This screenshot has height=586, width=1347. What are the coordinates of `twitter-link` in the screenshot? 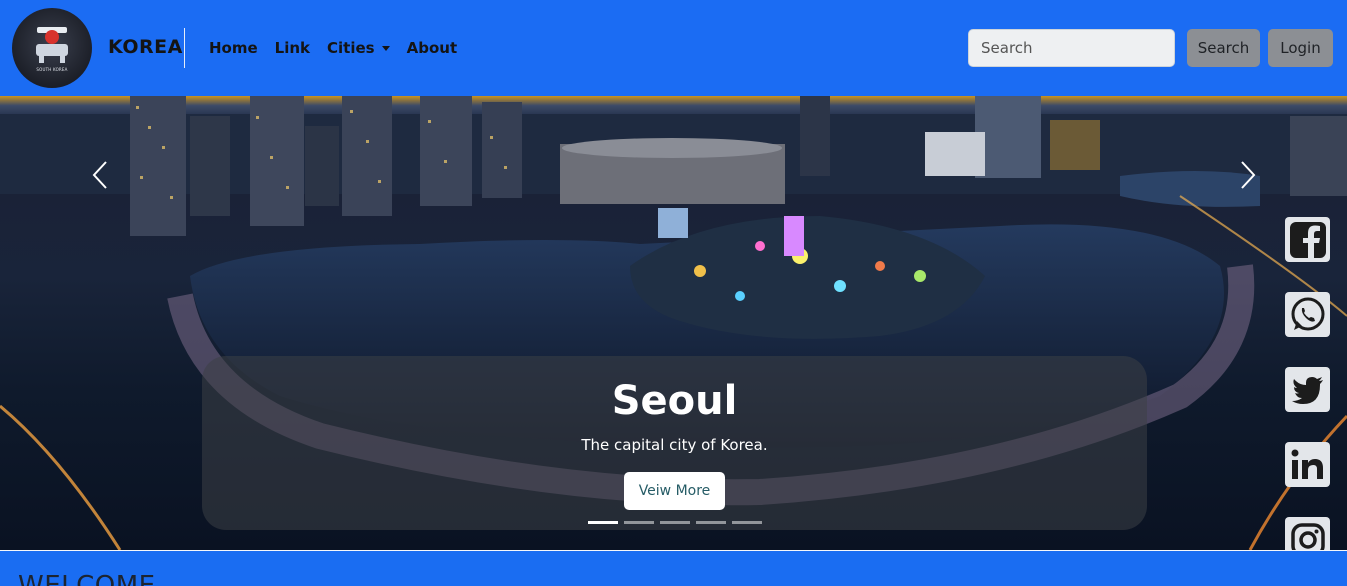 It's located at (1307, 389).